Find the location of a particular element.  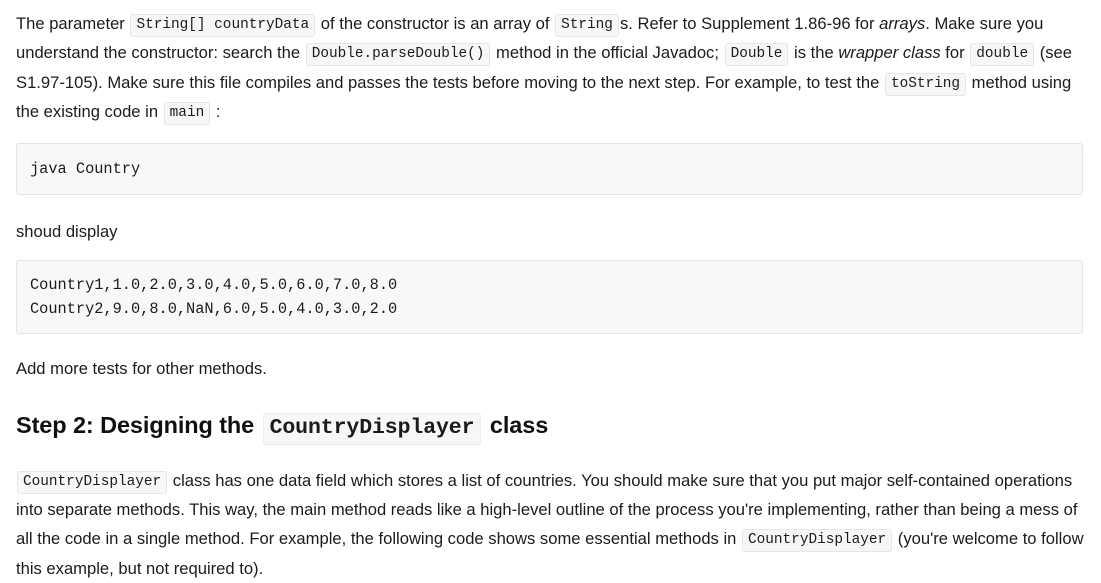

text-run: s. Refer to Supplement 1.86-96 for is located at coordinates (749, 23).